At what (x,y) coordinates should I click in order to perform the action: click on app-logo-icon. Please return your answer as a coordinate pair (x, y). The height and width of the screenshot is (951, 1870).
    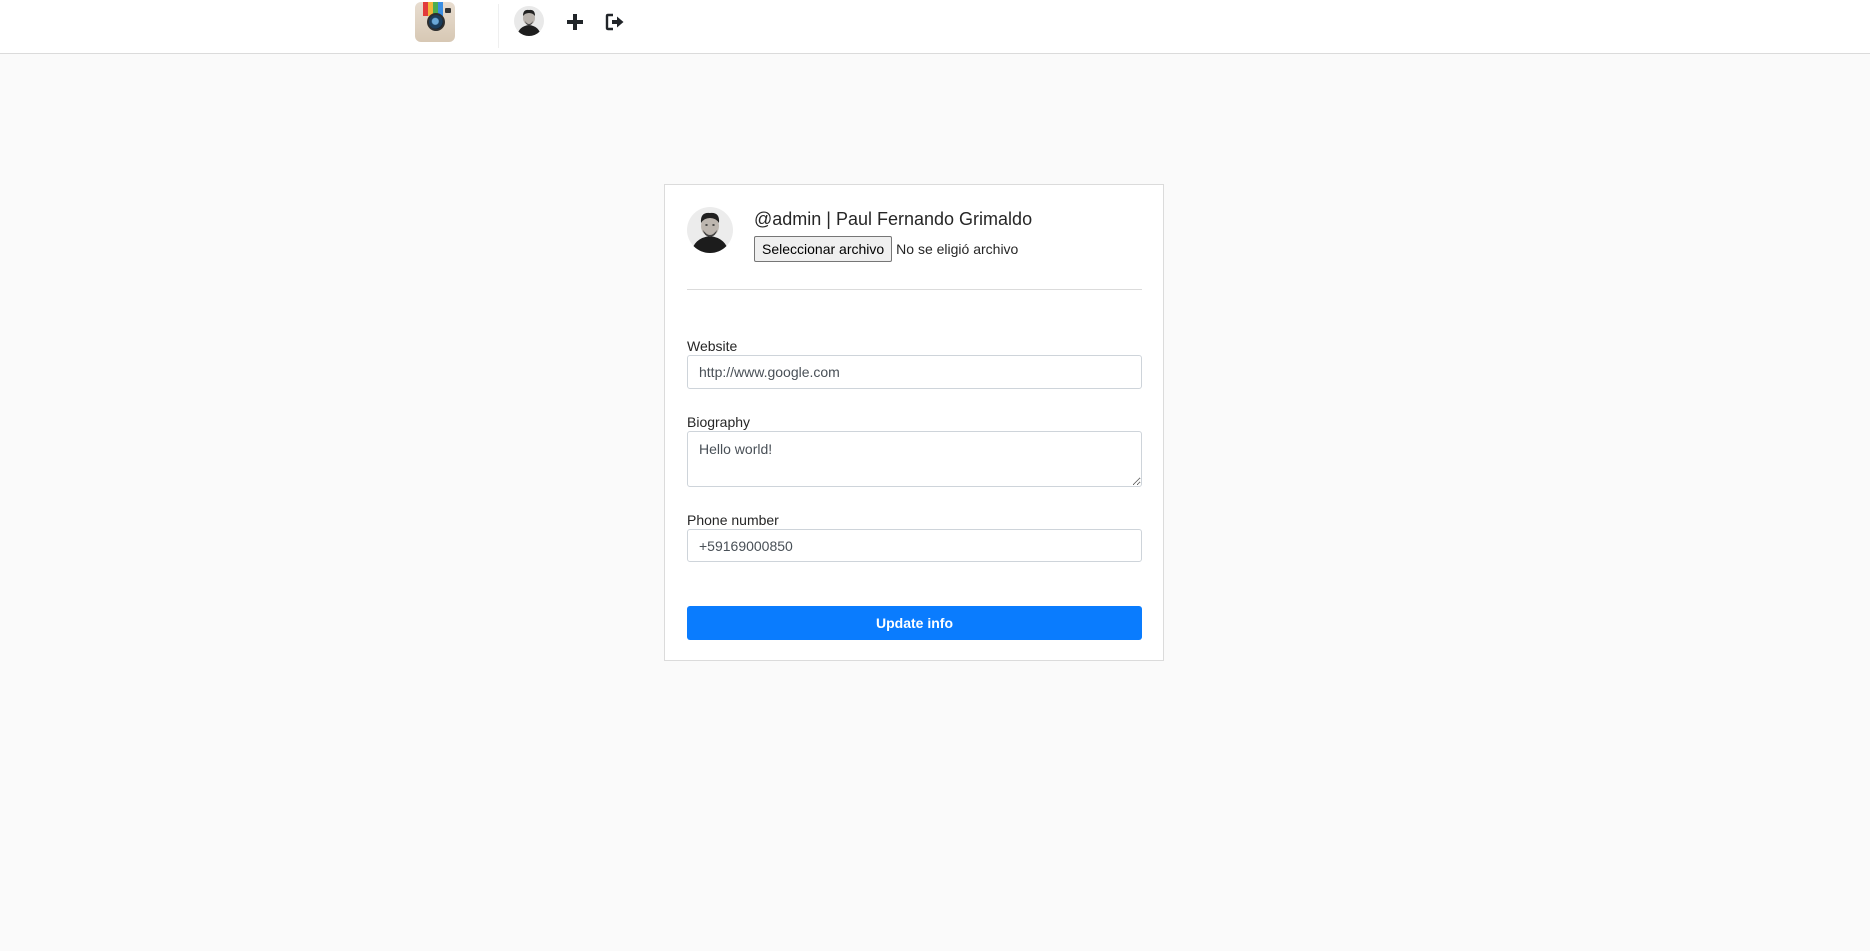
    Looking at the image, I should click on (435, 22).